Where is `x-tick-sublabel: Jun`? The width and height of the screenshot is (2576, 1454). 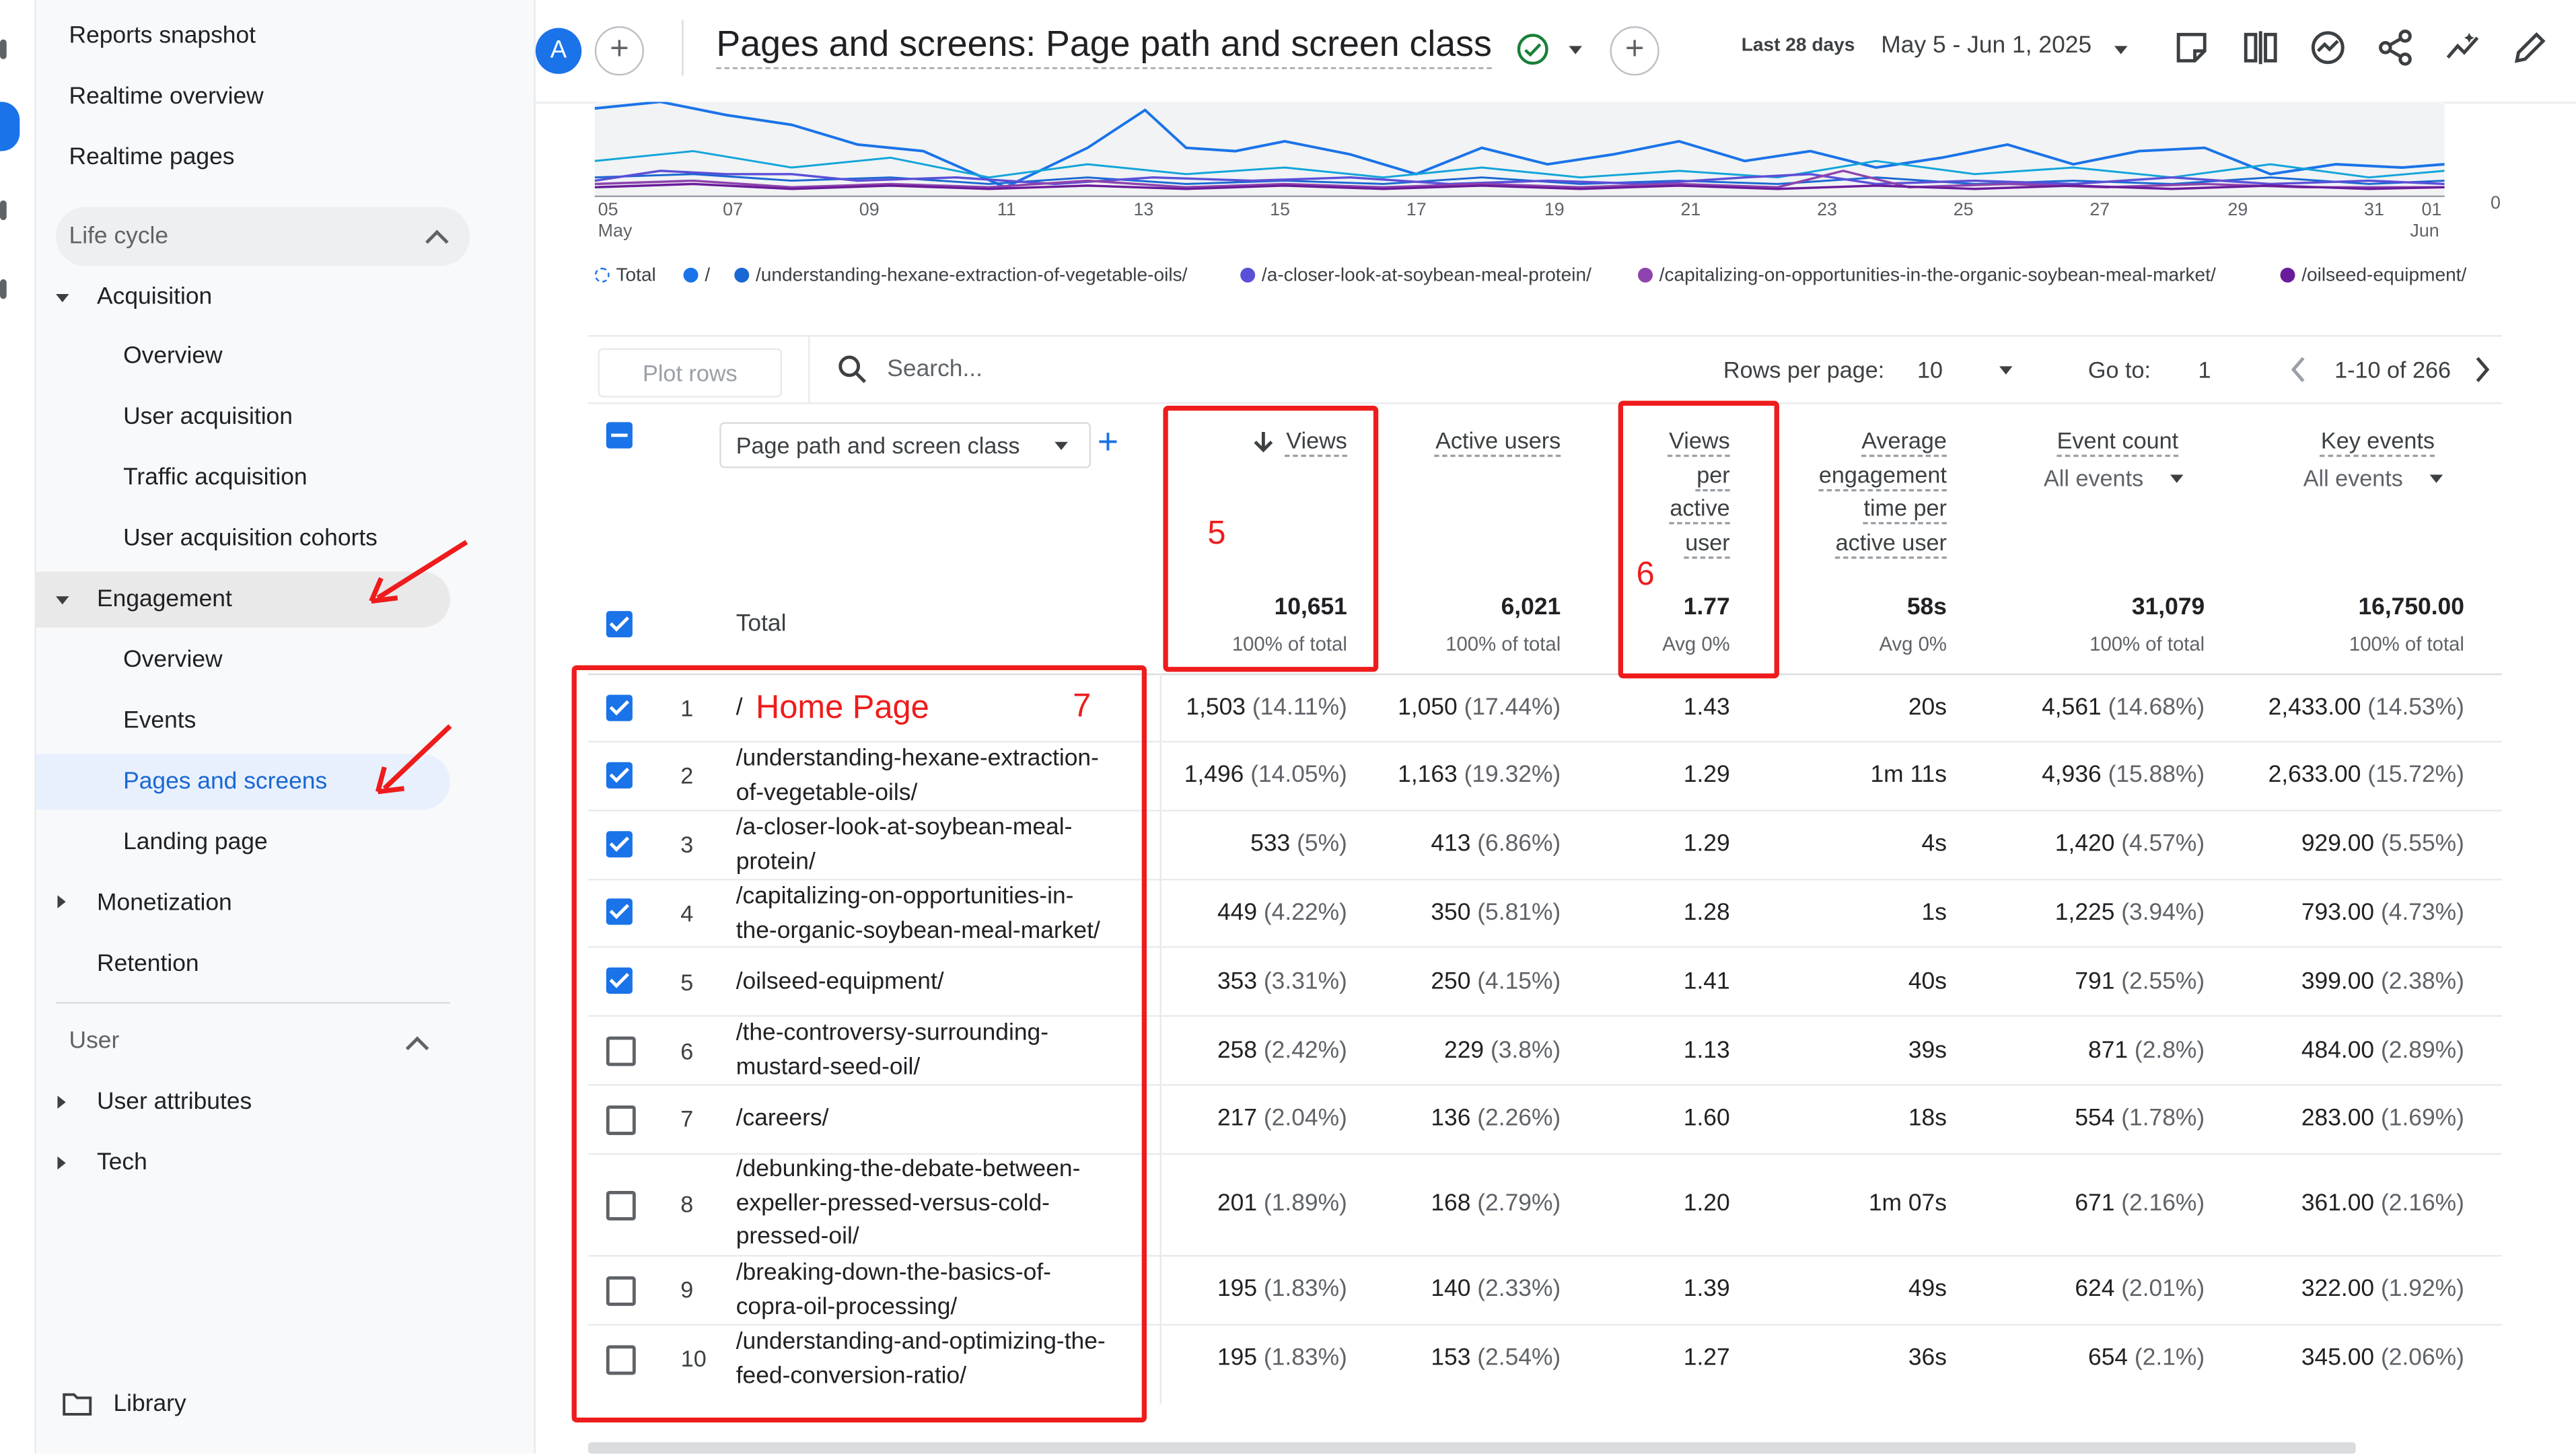 x-tick-sublabel: Jun is located at coordinates (2424, 231).